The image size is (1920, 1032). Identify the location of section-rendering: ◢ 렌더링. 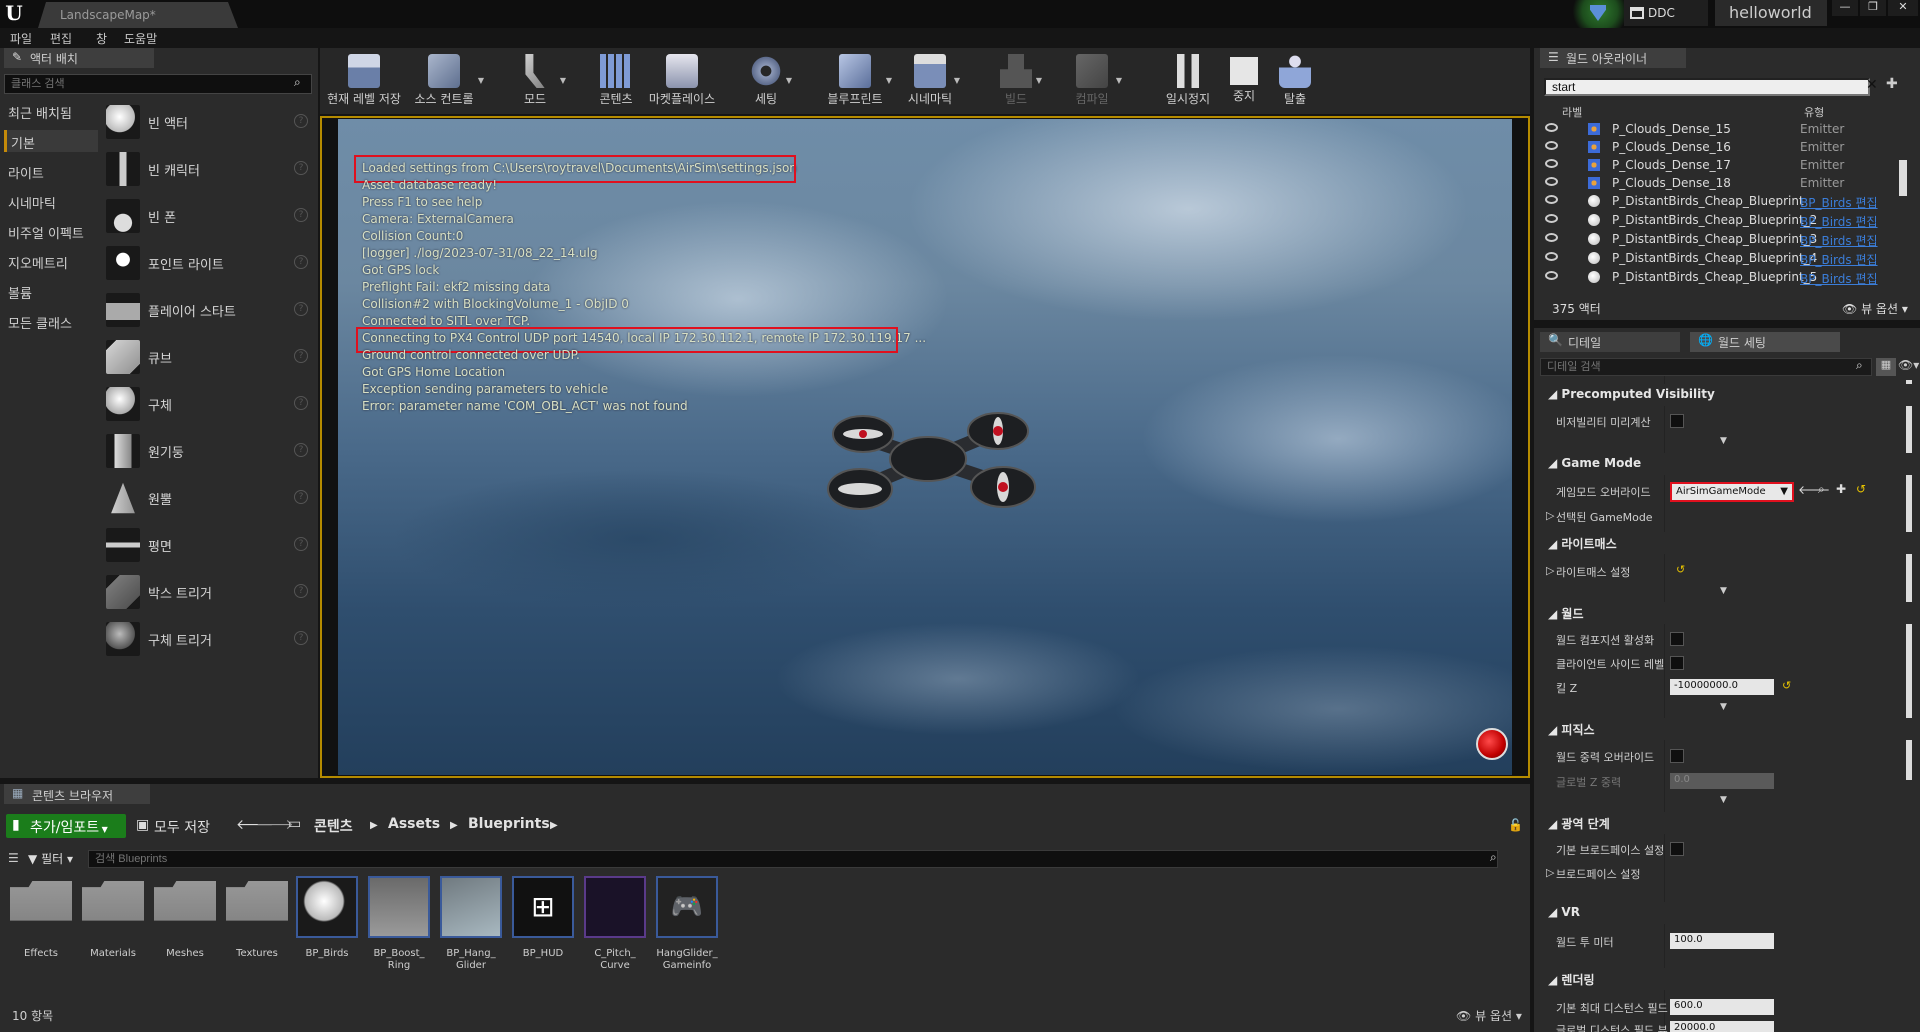
(1726, 979).